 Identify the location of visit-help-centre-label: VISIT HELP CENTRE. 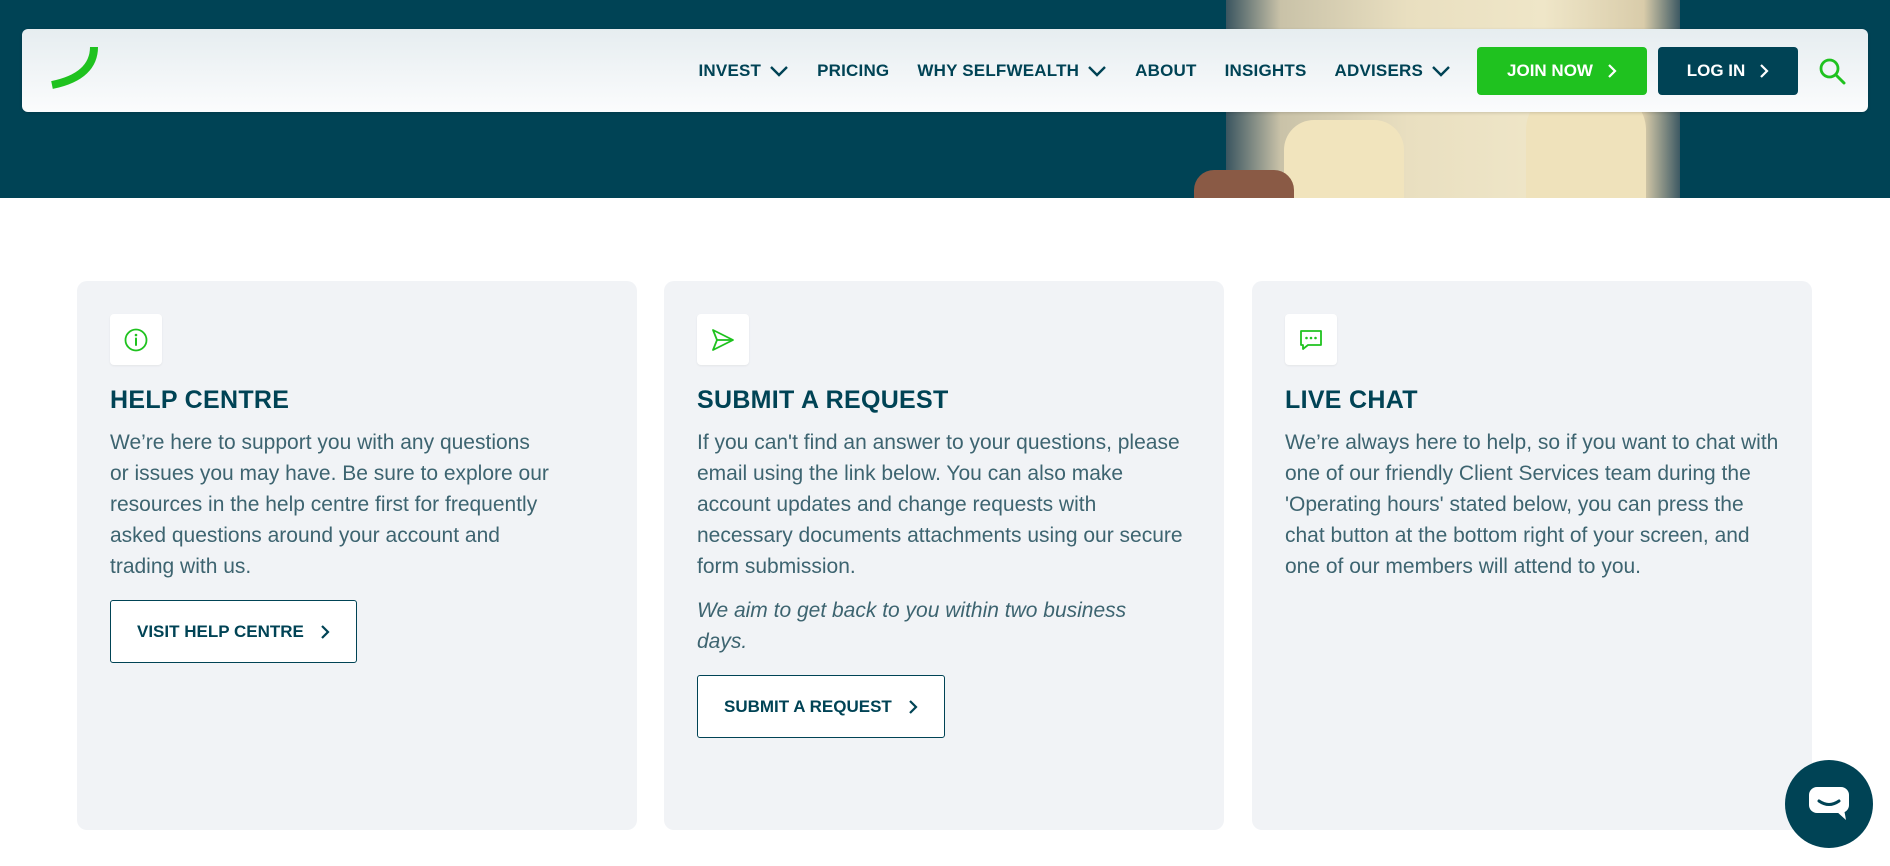
(220, 631).